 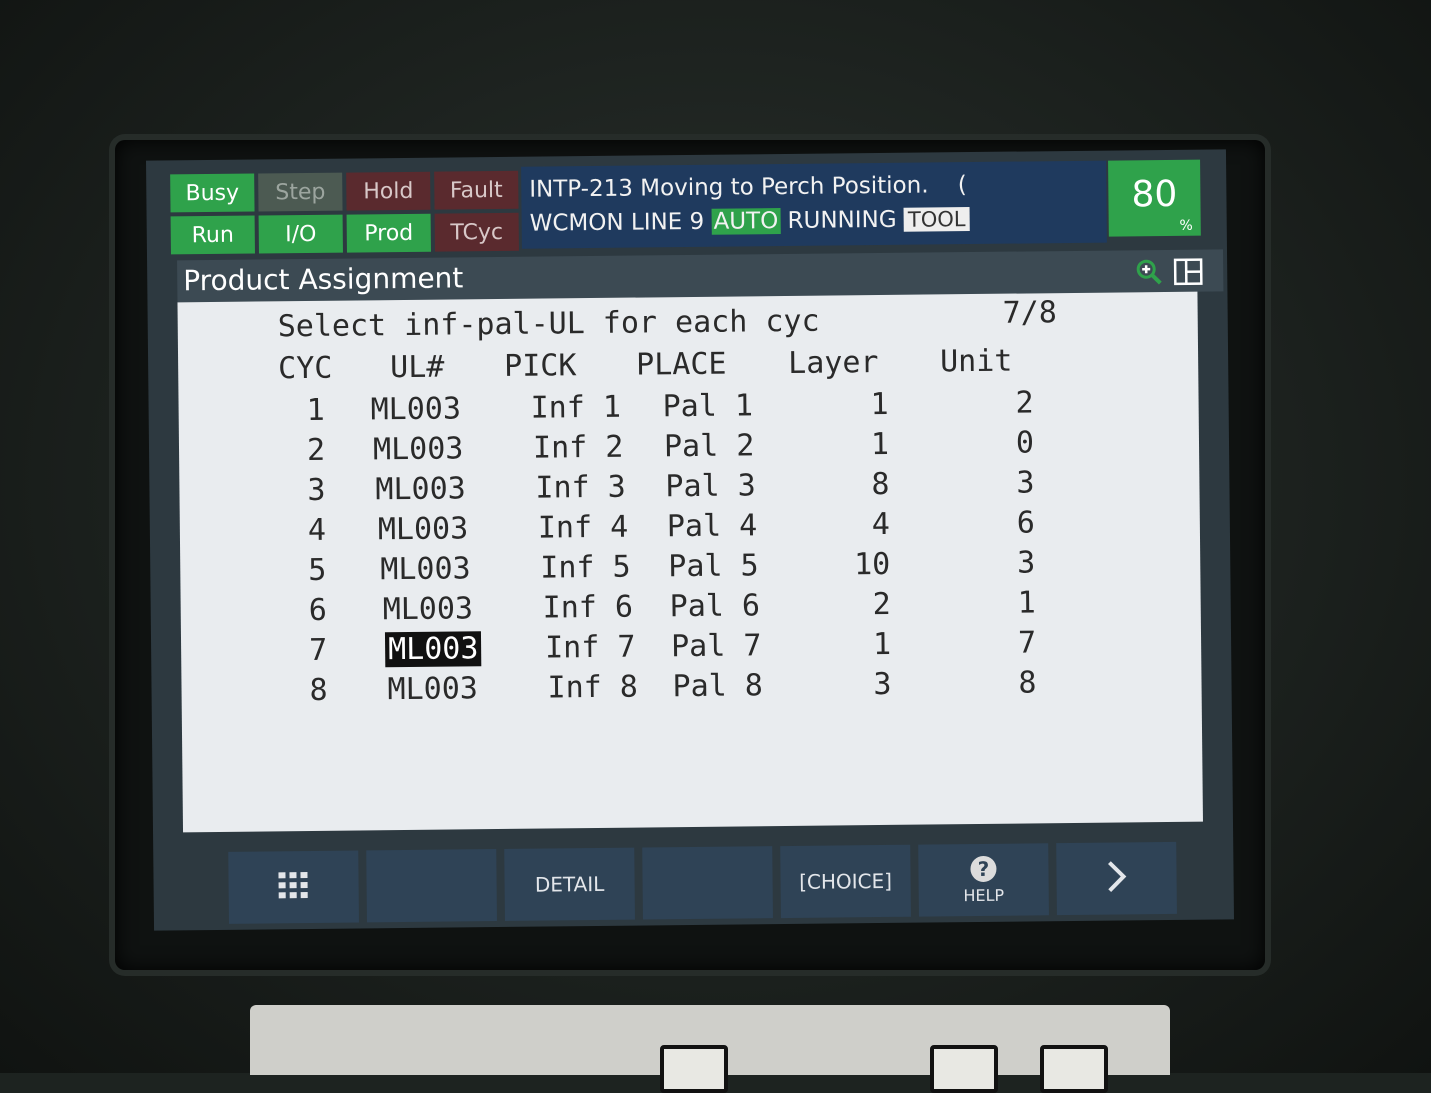 I want to click on function-key-bar: DETAIL [CHOICE] ? HELP, so click(x=731, y=885).